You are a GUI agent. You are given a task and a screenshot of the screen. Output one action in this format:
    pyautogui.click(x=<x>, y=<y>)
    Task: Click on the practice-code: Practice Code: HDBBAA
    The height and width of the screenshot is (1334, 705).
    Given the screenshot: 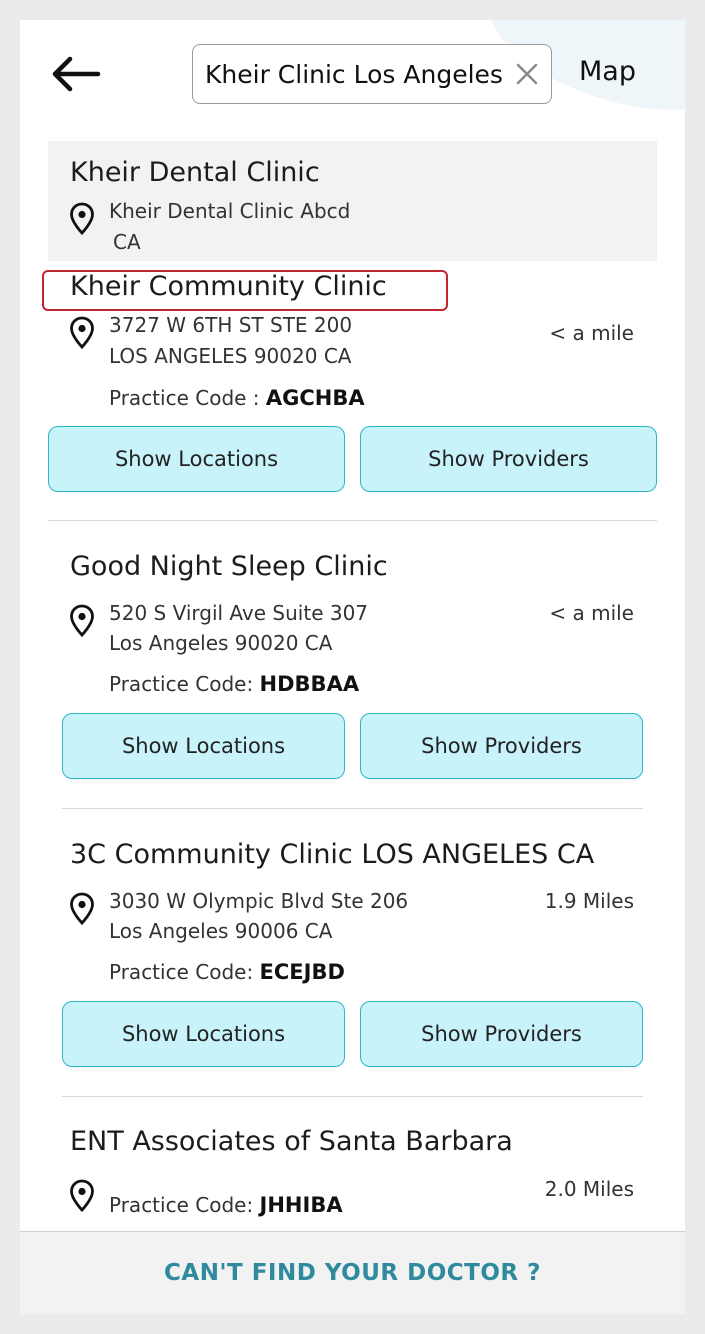 What is the action you would take?
    pyautogui.click(x=234, y=684)
    